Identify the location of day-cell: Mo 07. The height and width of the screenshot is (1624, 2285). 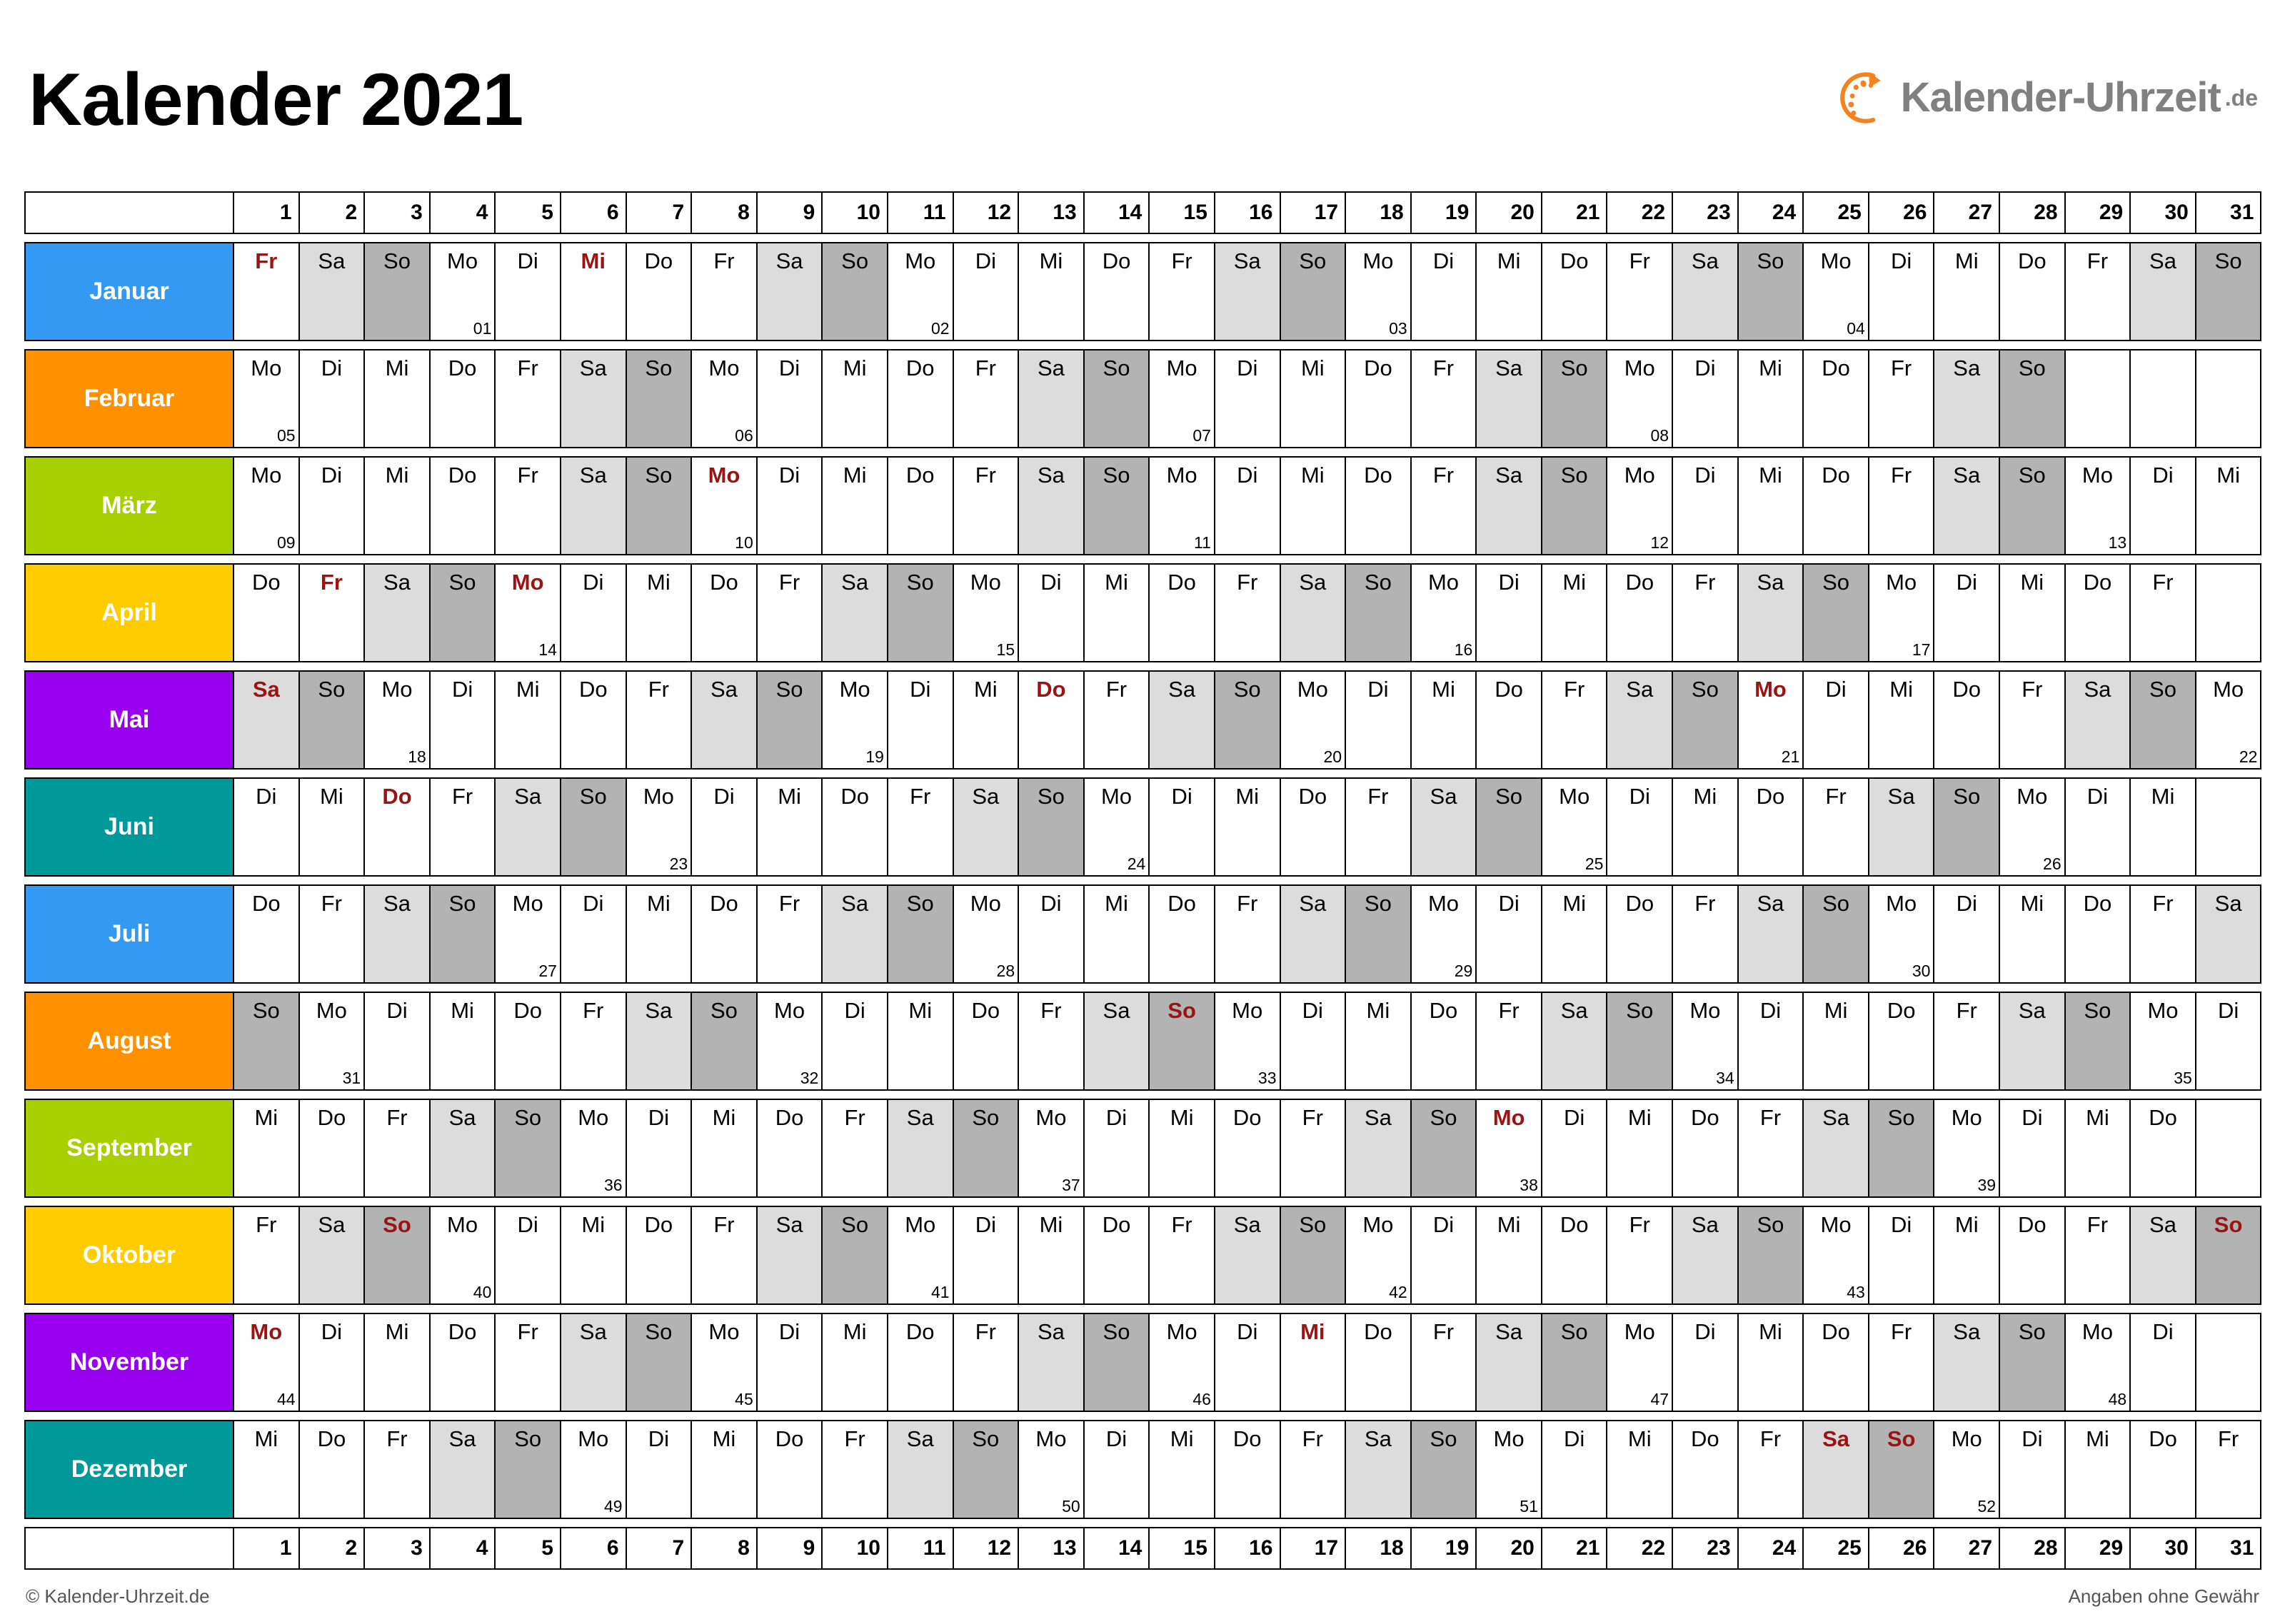
(1181, 399).